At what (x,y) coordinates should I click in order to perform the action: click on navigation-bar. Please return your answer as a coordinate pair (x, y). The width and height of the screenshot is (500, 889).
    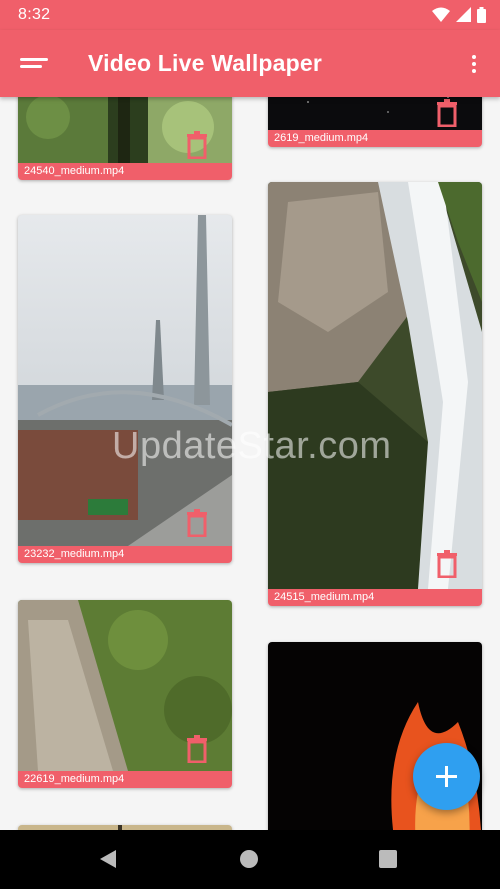
    Looking at the image, I should click on (250, 859).